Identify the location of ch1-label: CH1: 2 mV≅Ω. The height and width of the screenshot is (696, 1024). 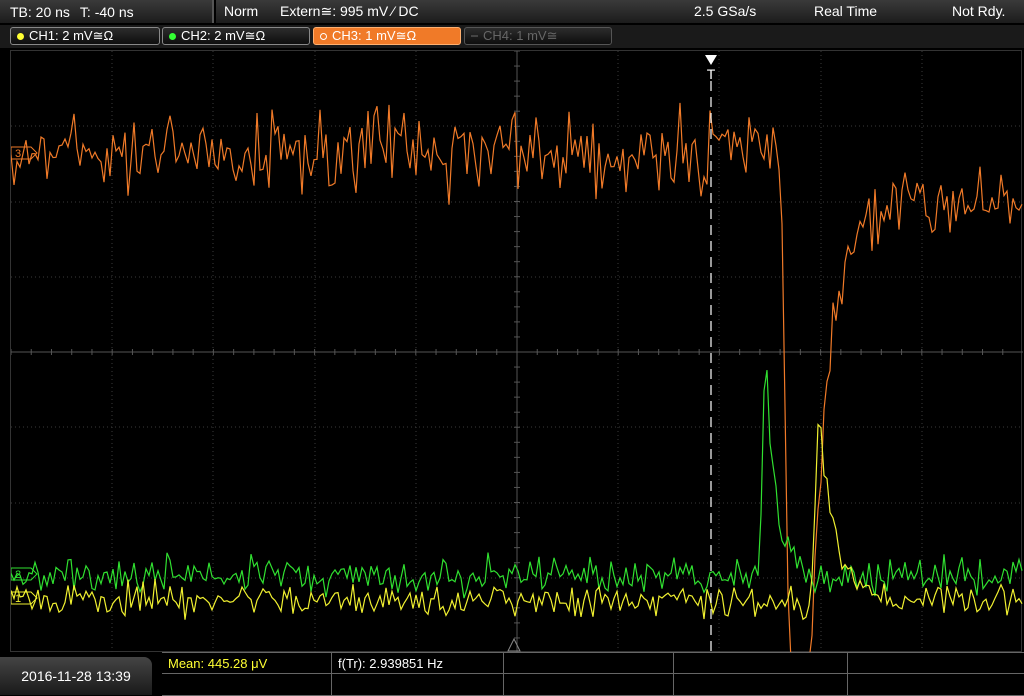
(71, 35).